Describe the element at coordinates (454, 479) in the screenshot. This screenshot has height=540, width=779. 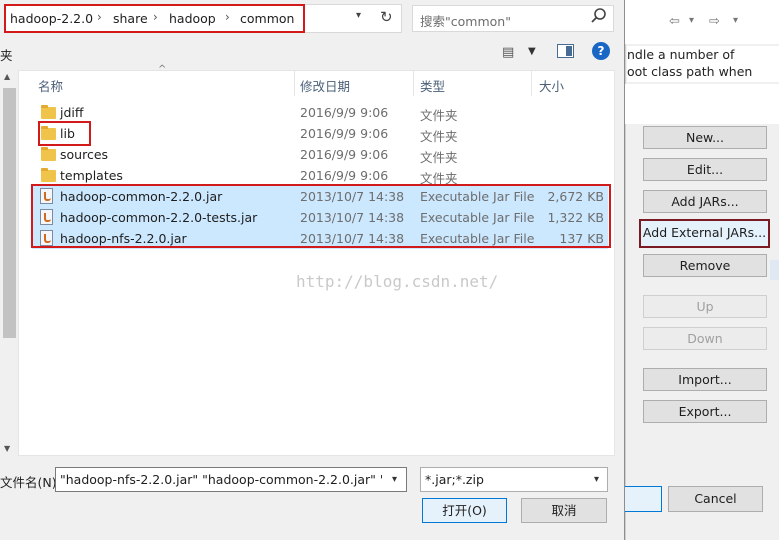
I see `file-type-filter-value: *.jar;*.zip` at that location.